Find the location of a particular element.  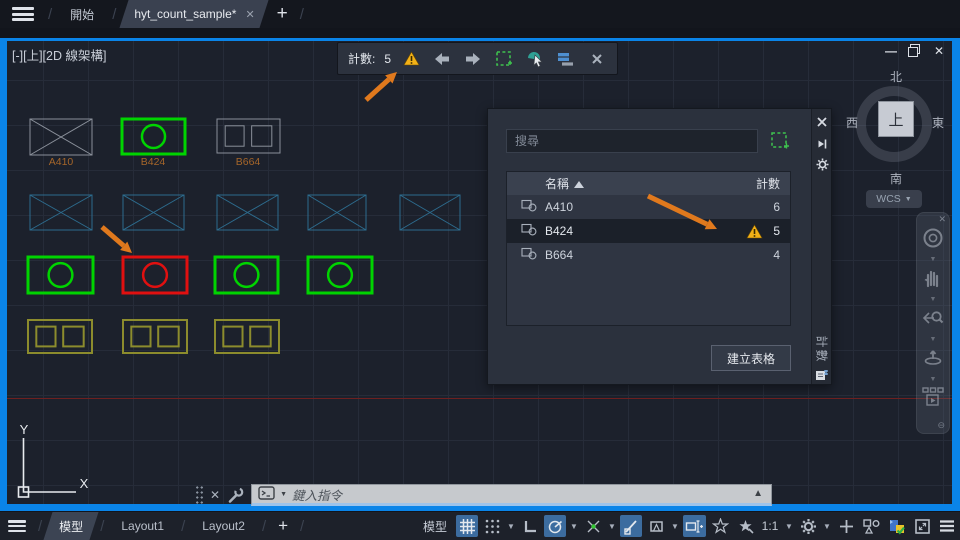

pick-icon is located at coordinates (535, 59).